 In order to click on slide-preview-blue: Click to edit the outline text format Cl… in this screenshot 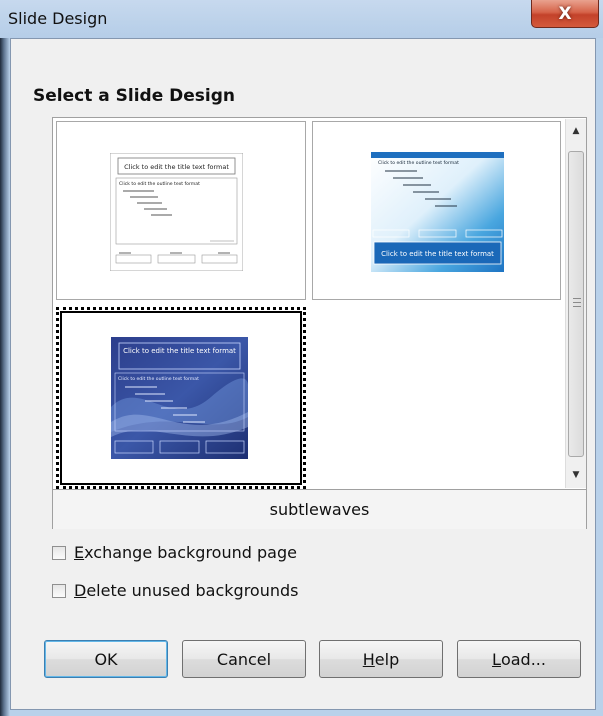, I will do `click(437, 212)`.